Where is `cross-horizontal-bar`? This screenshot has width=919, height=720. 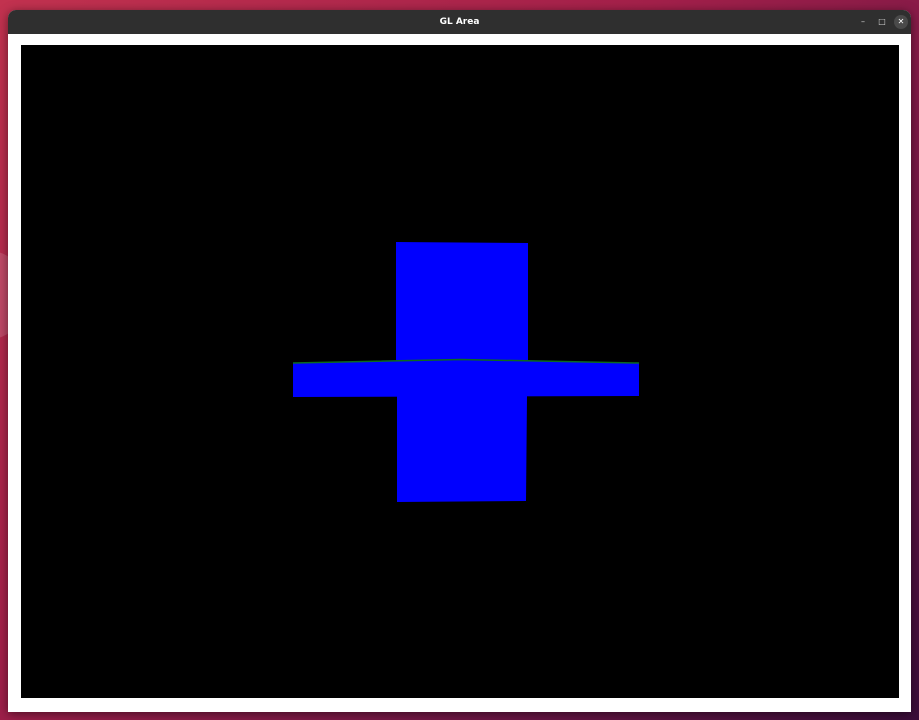
cross-horizontal-bar is located at coordinates (466, 378).